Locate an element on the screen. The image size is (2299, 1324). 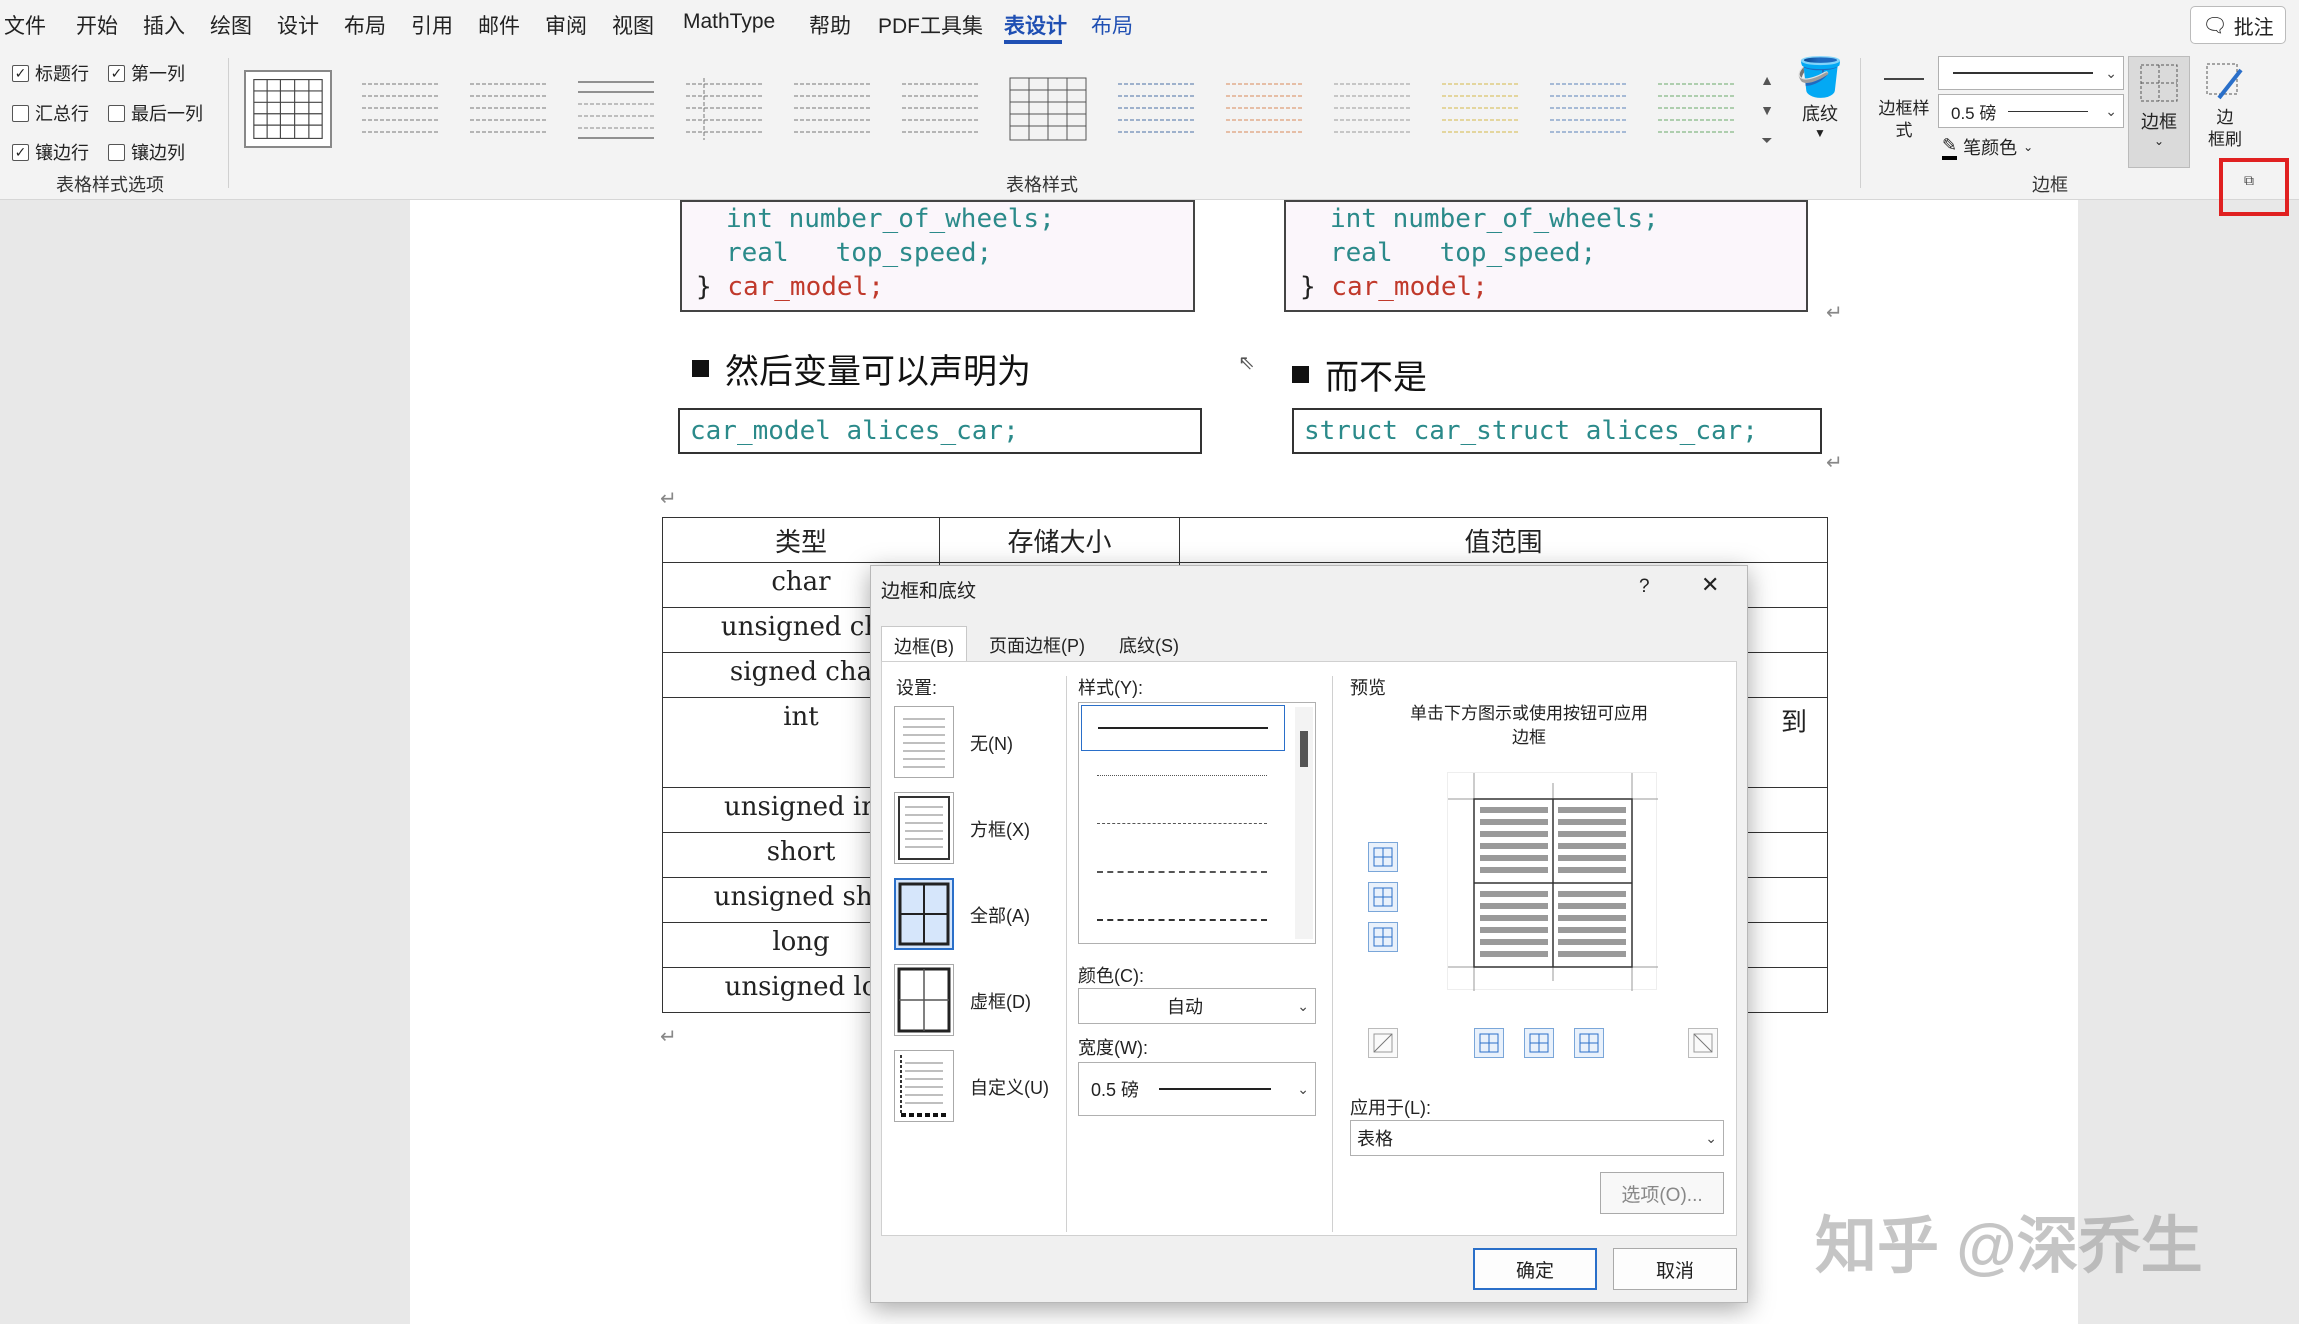
line-style-selected is located at coordinates (1183, 728).